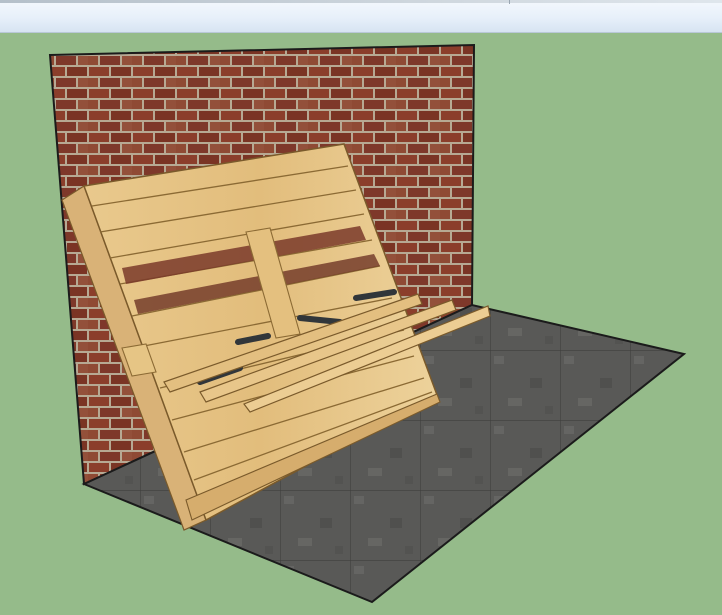 This screenshot has height=615, width=722. Describe the element at coordinates (361, 16) in the screenshot. I see `toolbar-strip` at that location.